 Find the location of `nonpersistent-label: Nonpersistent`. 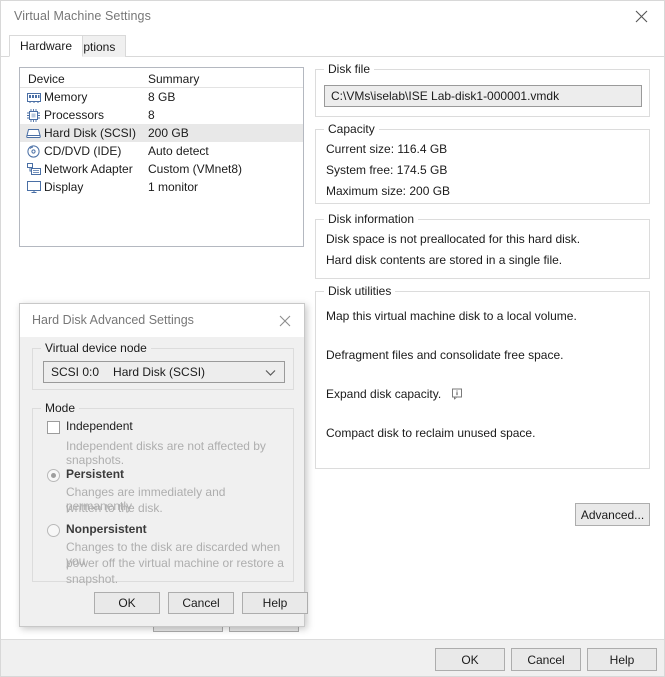

nonpersistent-label: Nonpersistent is located at coordinates (106, 529).